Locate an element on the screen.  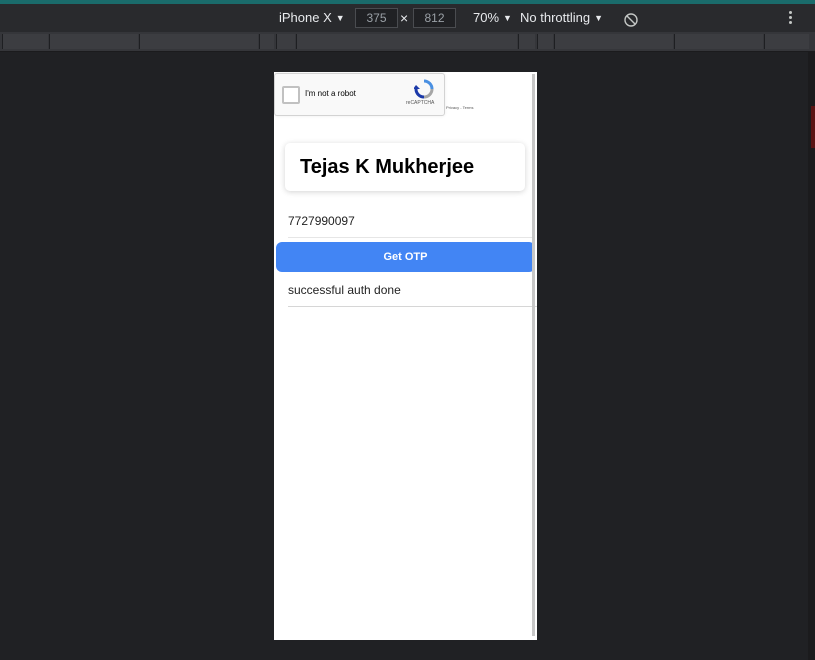
recaptcha-brand: reCAPTCHA is located at coordinates (420, 103).